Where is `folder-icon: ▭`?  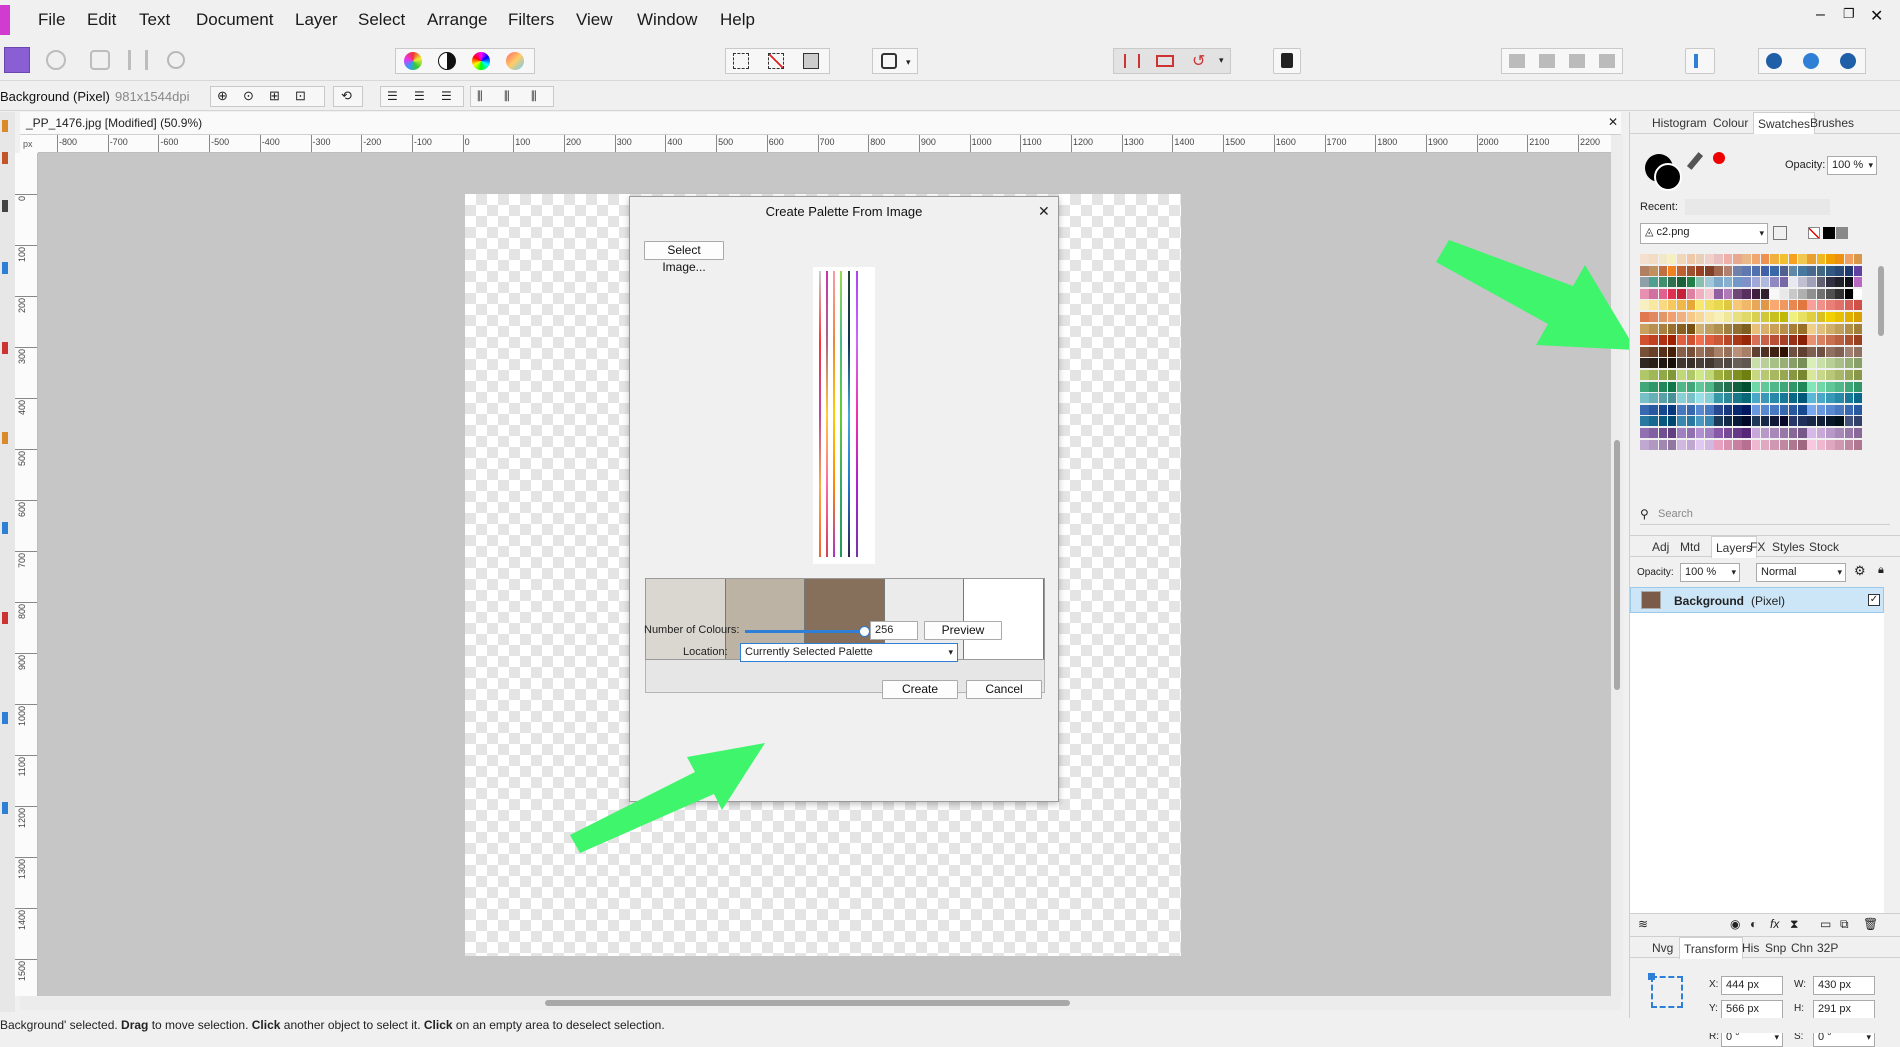
folder-icon: ▭ is located at coordinates (1825, 924).